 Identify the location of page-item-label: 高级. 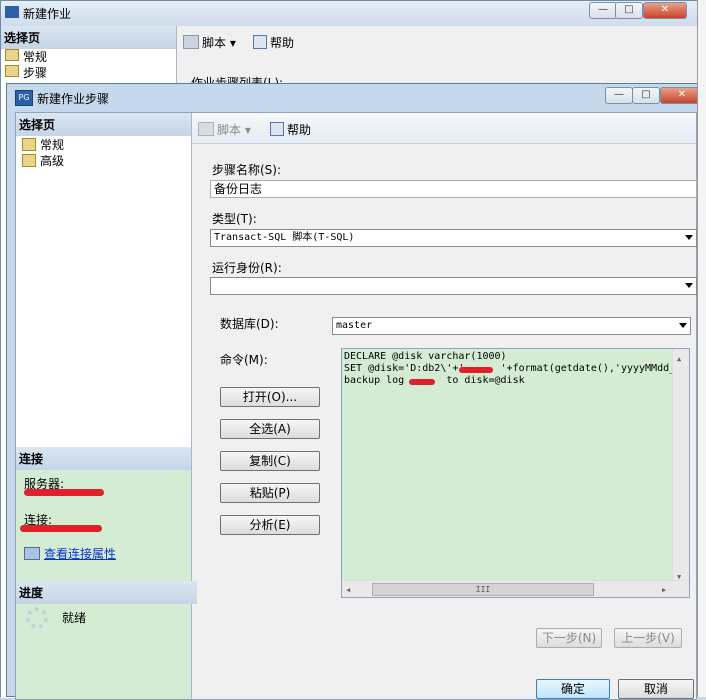
(52, 161).